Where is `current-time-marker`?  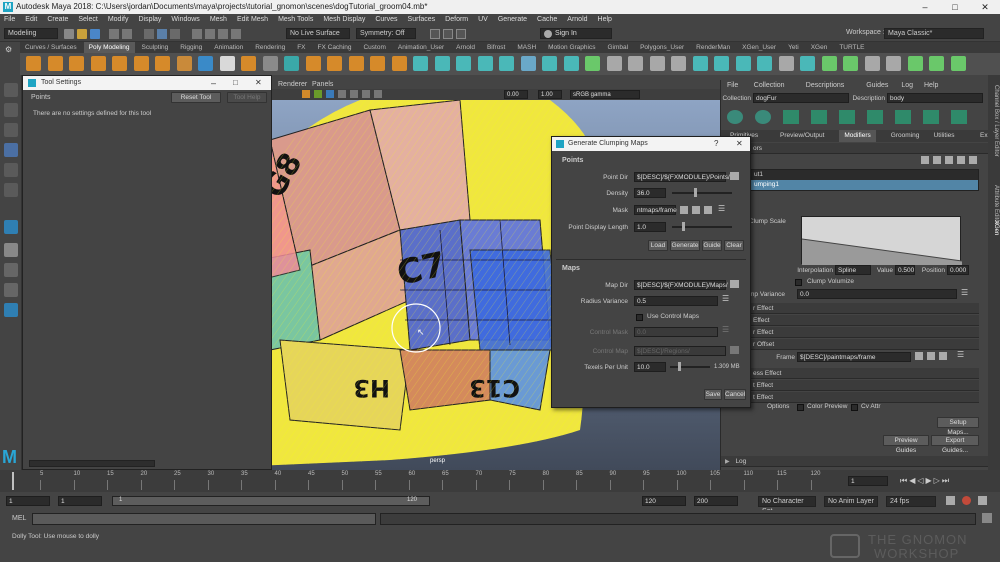 current-time-marker is located at coordinates (13, 481).